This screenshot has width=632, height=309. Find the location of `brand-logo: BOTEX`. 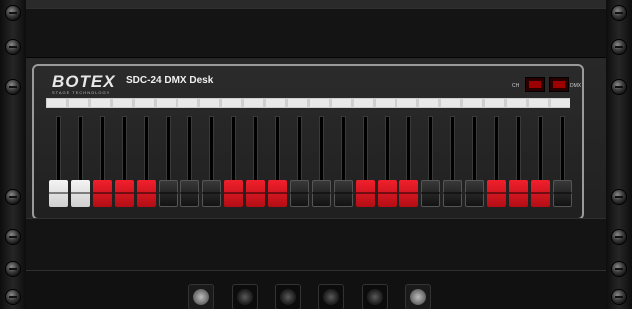

brand-logo: BOTEX is located at coordinates (84, 81).